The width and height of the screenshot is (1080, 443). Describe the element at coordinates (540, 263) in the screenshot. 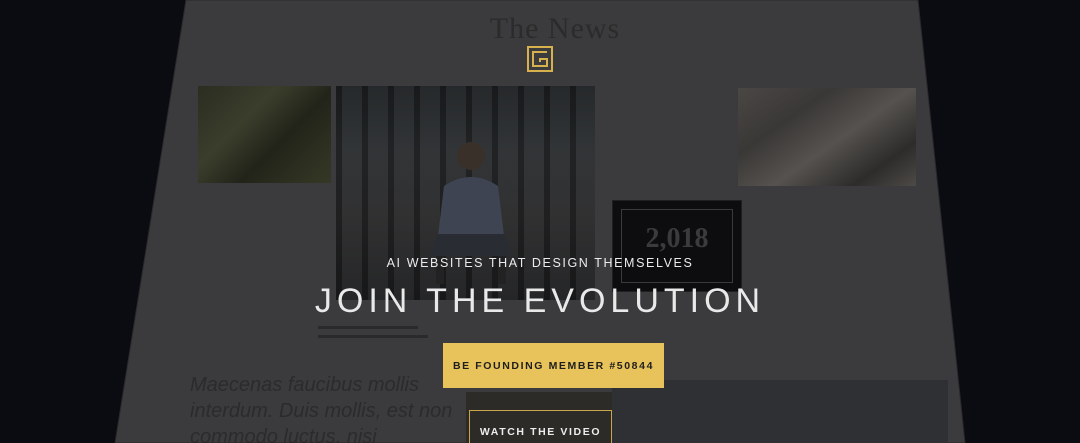

I see `hero-eyebrow: AI WEBSITES THAT DESIGN THEMSELVES` at that location.